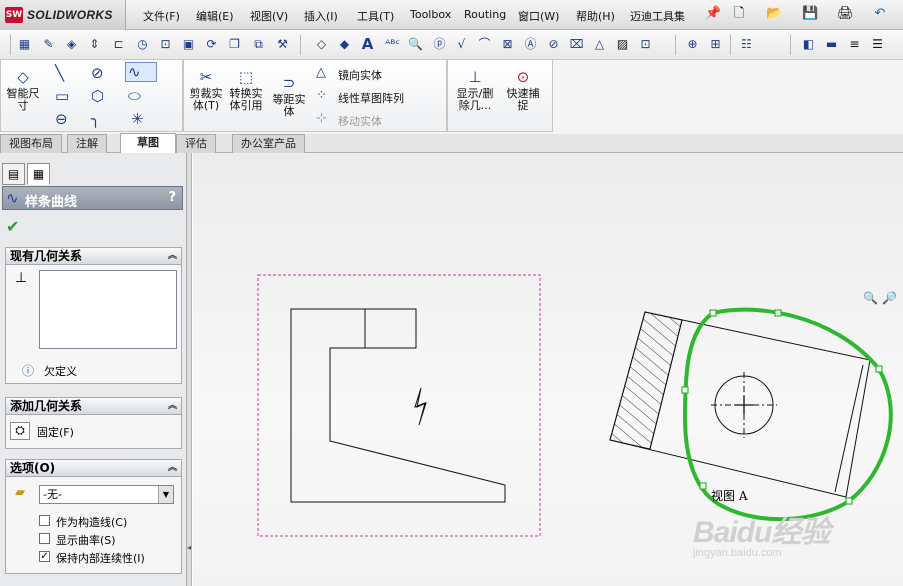 This screenshot has width=903, height=586. Describe the element at coordinates (375, 16) in the screenshot. I see `menu-tools: 工具(T)` at that location.